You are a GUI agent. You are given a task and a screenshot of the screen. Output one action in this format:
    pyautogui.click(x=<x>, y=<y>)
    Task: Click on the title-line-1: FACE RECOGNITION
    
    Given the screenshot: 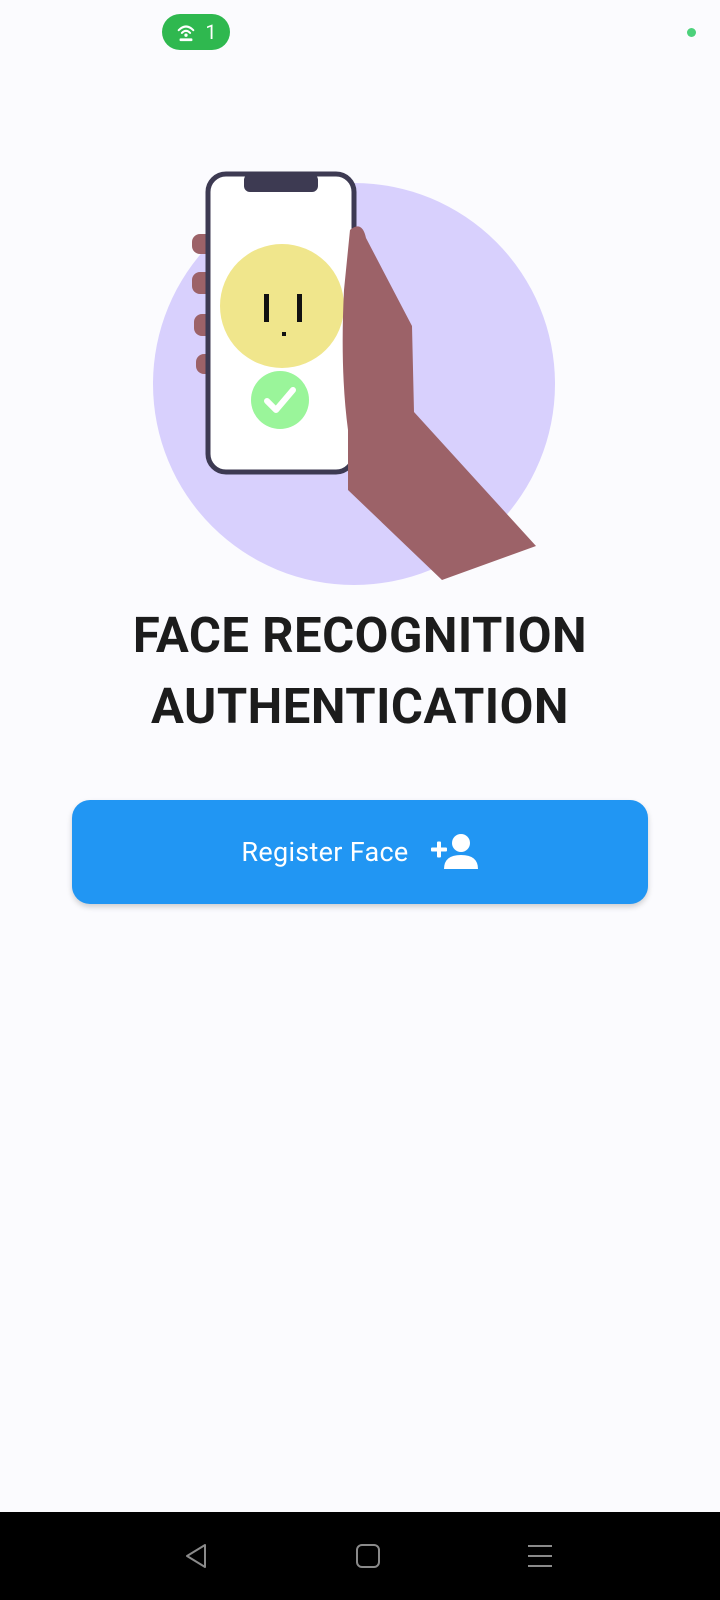 What is the action you would take?
    pyautogui.click(x=360, y=635)
    